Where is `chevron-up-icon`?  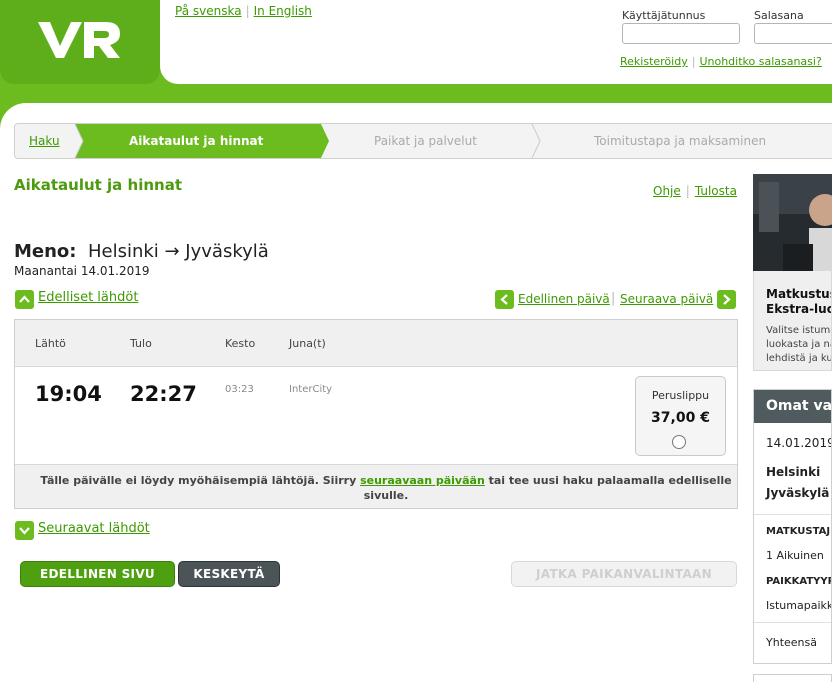 chevron-up-icon is located at coordinates (24, 299).